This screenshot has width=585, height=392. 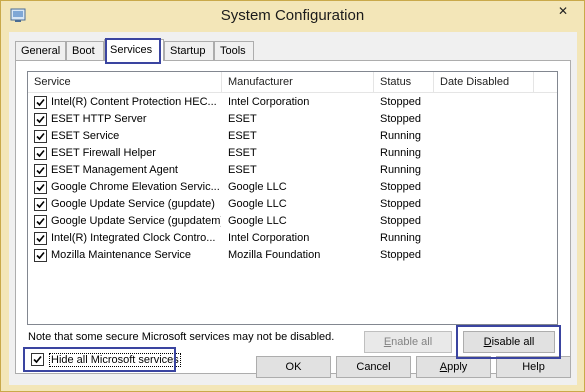 I want to click on service-name-cell: ESET Firewall Helper, so click(x=103, y=153).